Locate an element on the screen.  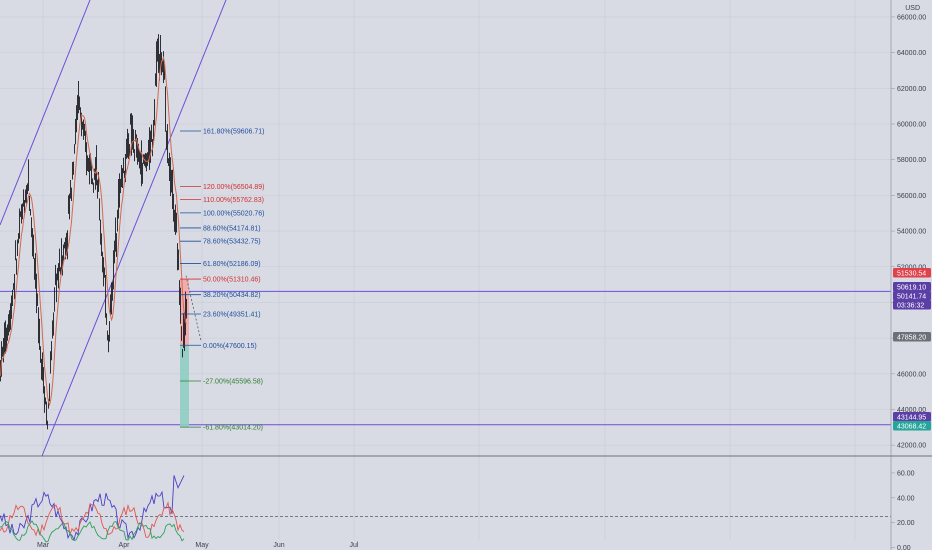
fib-level-label: 61.80%(52186.09) is located at coordinates (232, 264).